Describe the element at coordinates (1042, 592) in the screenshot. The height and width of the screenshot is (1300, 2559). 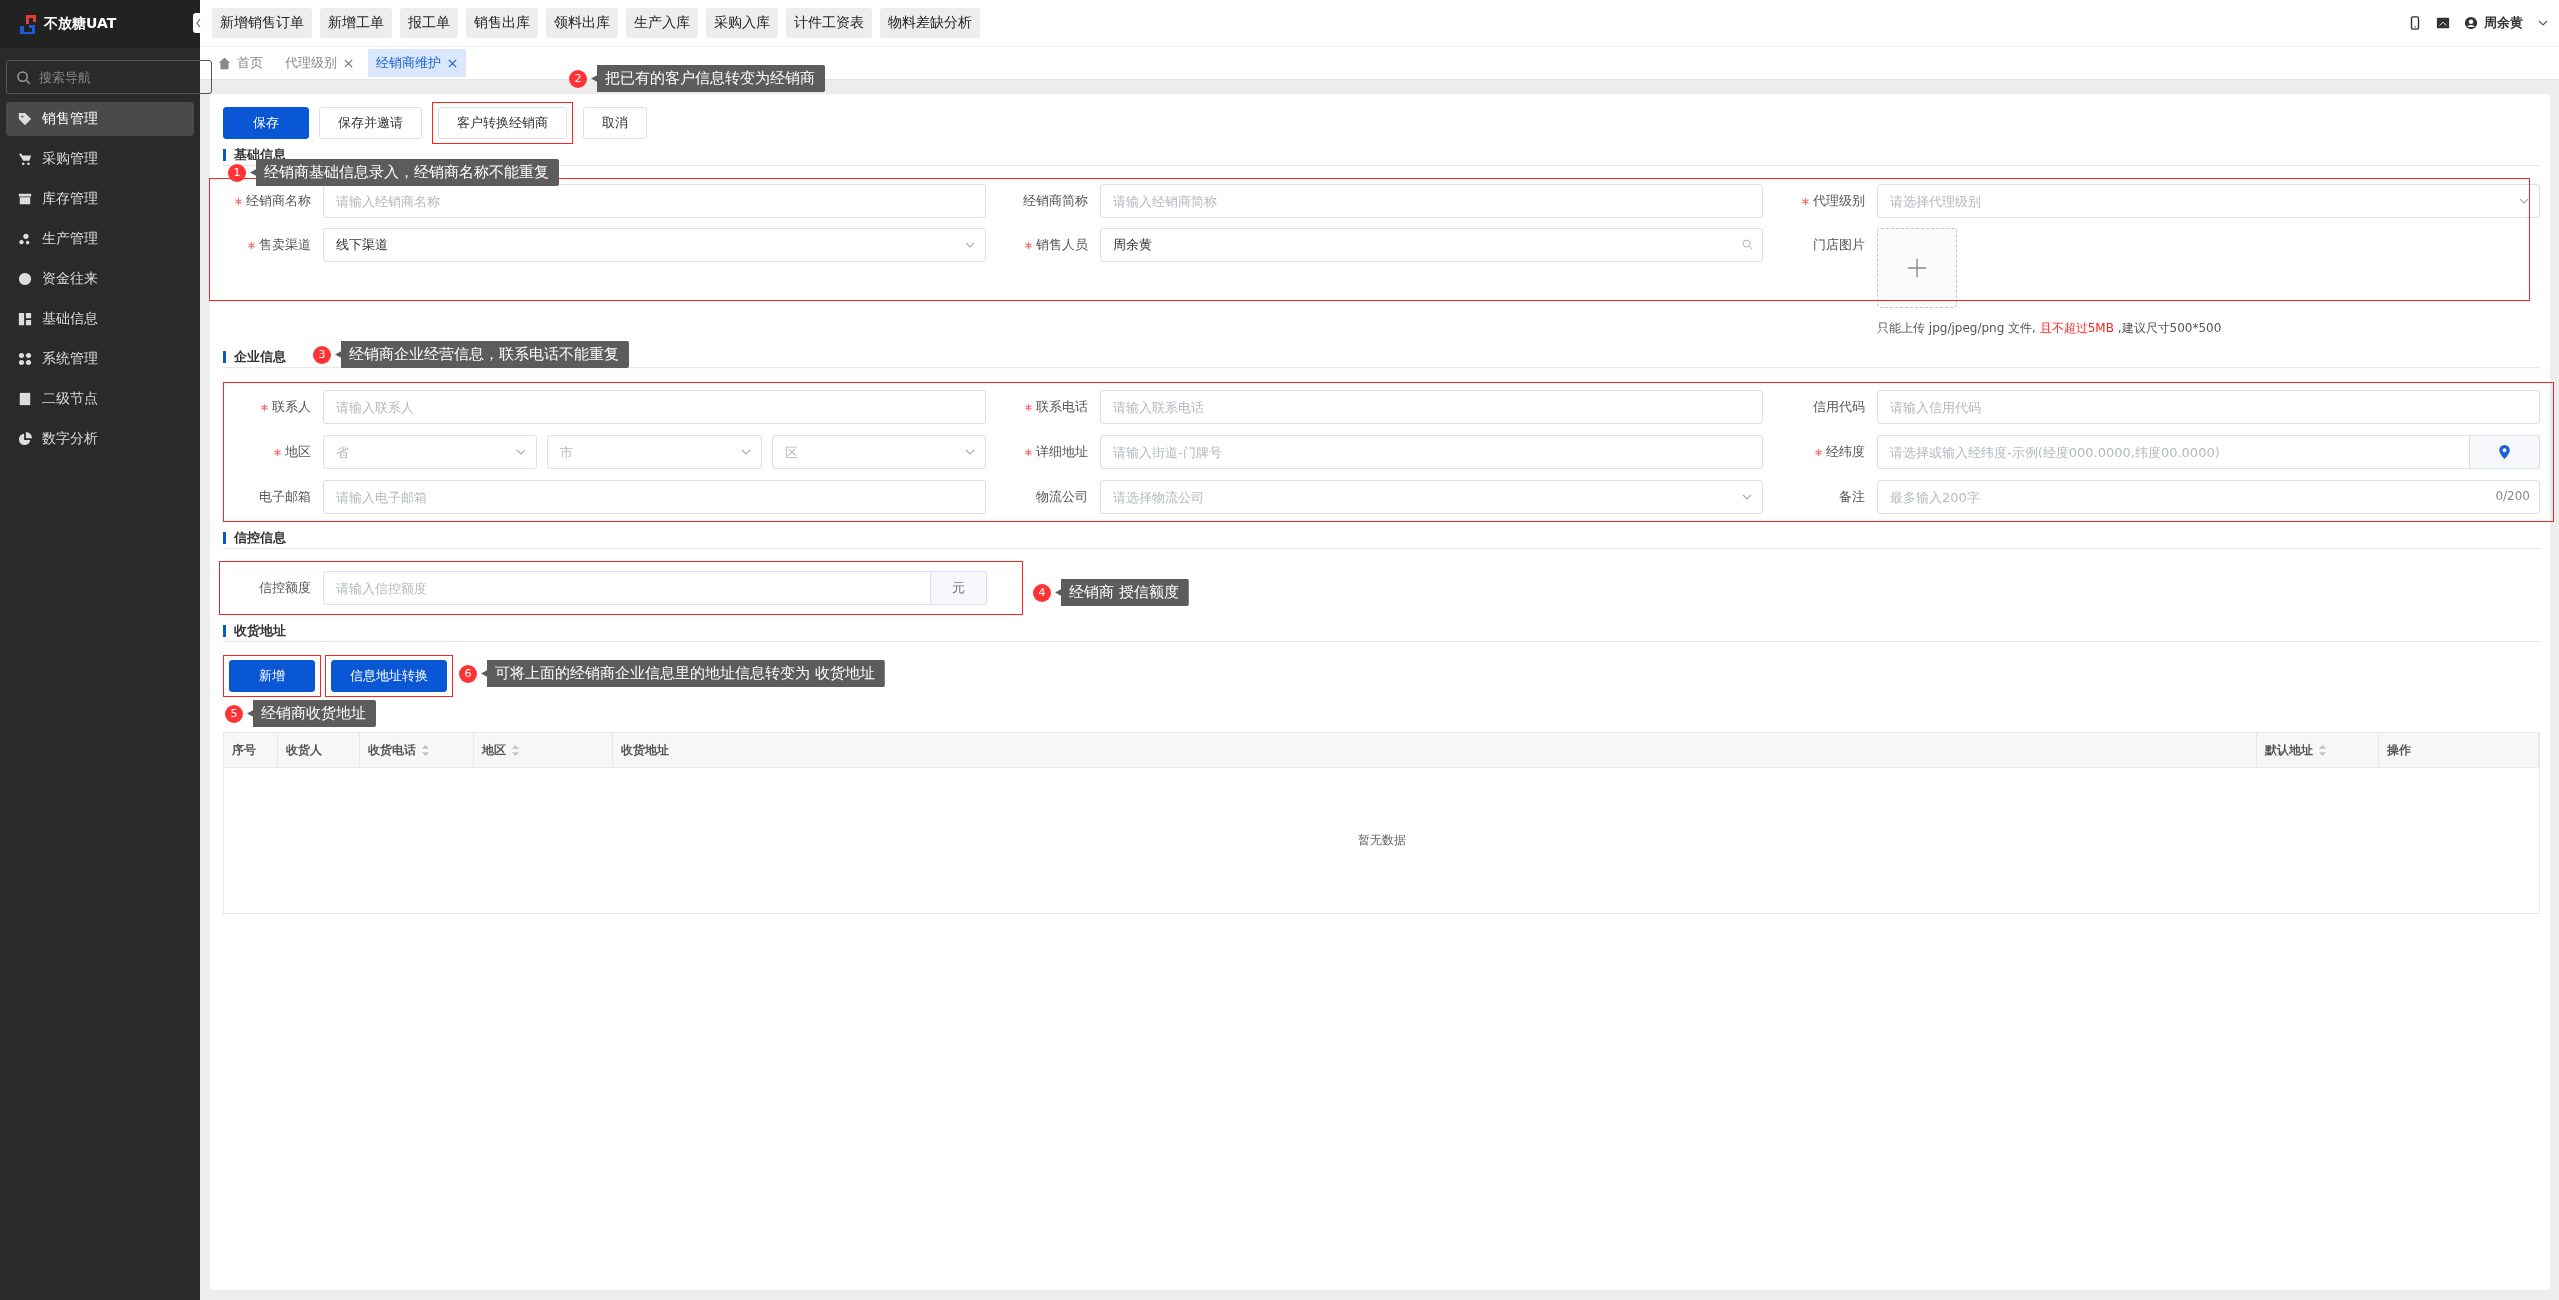
I see `step-badge: 4` at that location.